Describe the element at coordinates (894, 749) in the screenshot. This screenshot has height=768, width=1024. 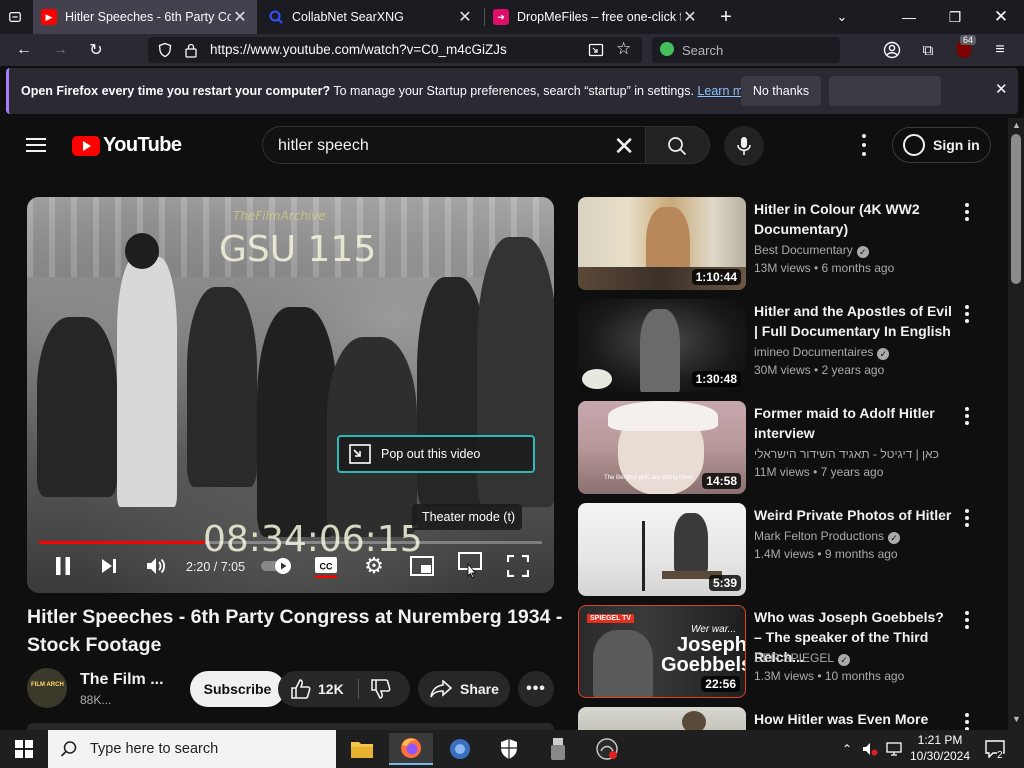
I see `network-tray-button` at that location.